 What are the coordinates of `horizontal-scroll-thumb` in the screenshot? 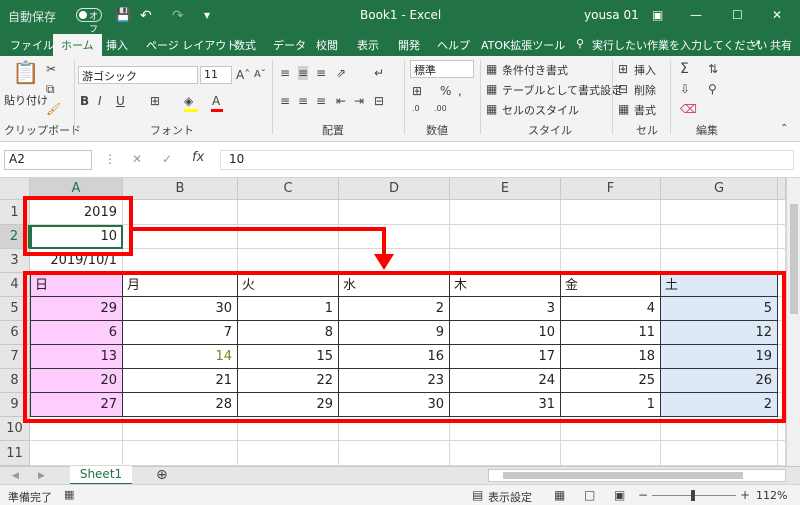 It's located at (623, 475).